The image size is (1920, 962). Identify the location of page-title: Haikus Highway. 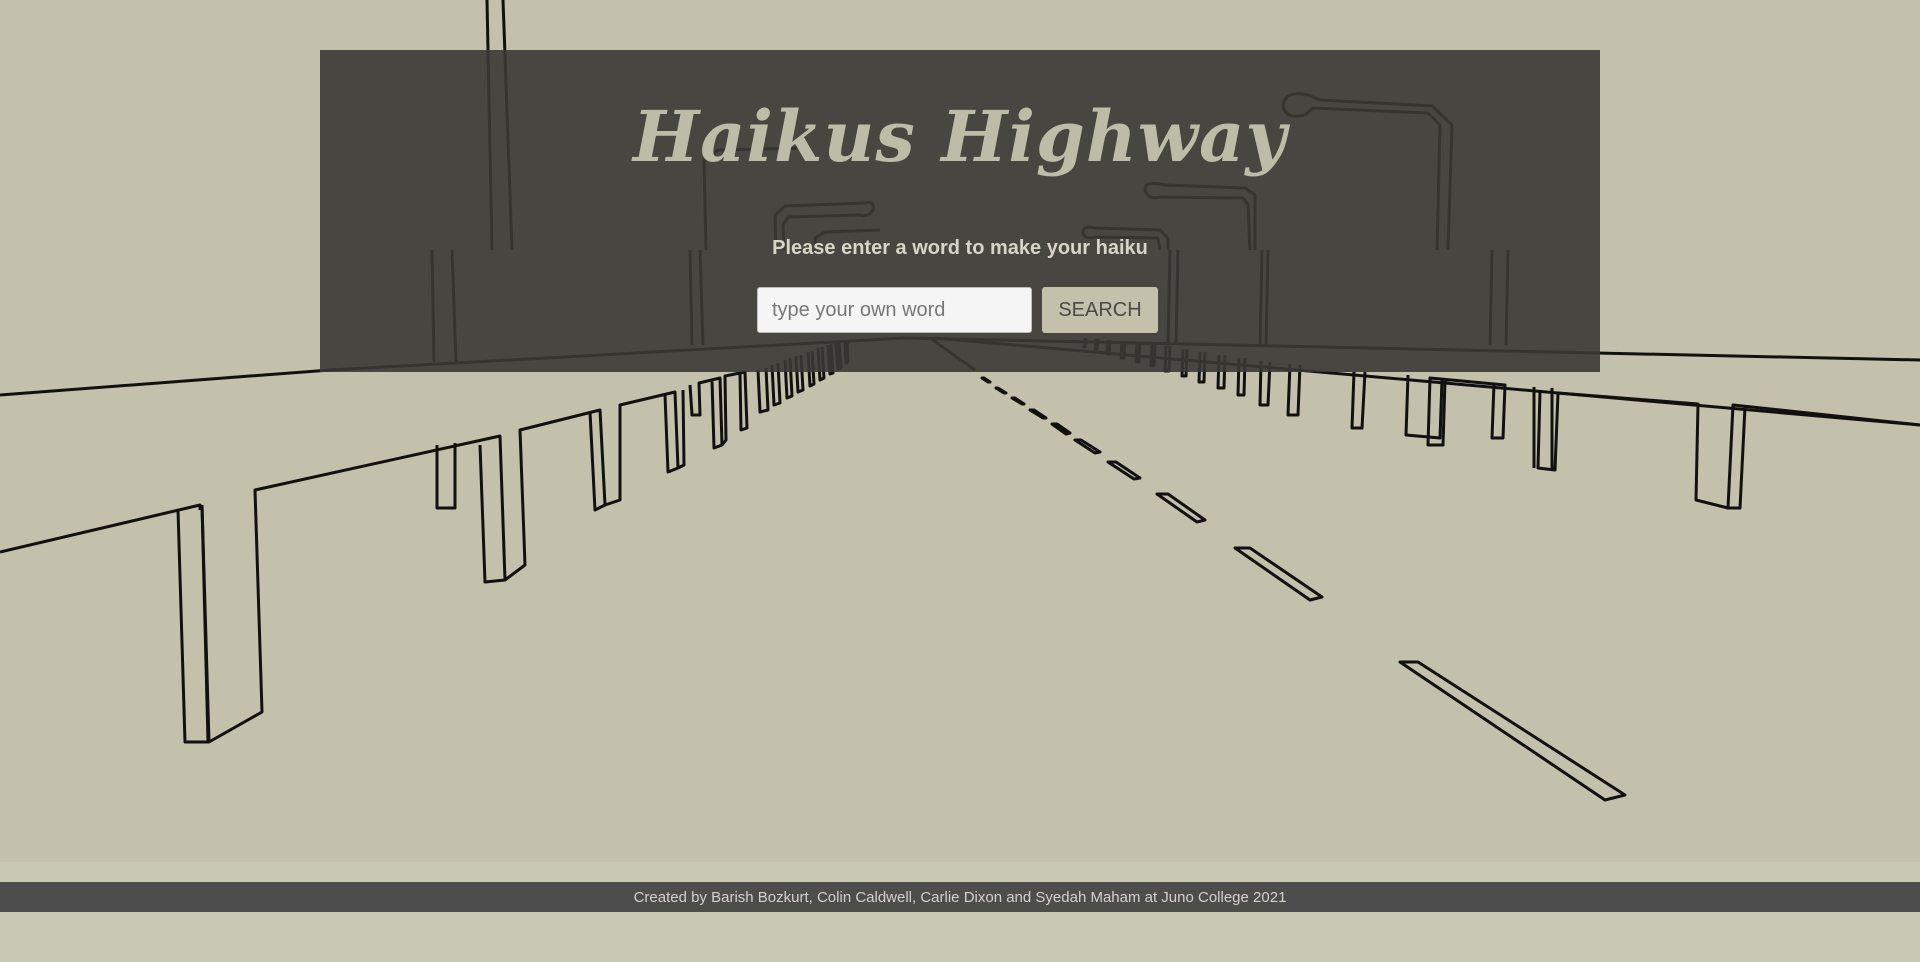
(960, 136).